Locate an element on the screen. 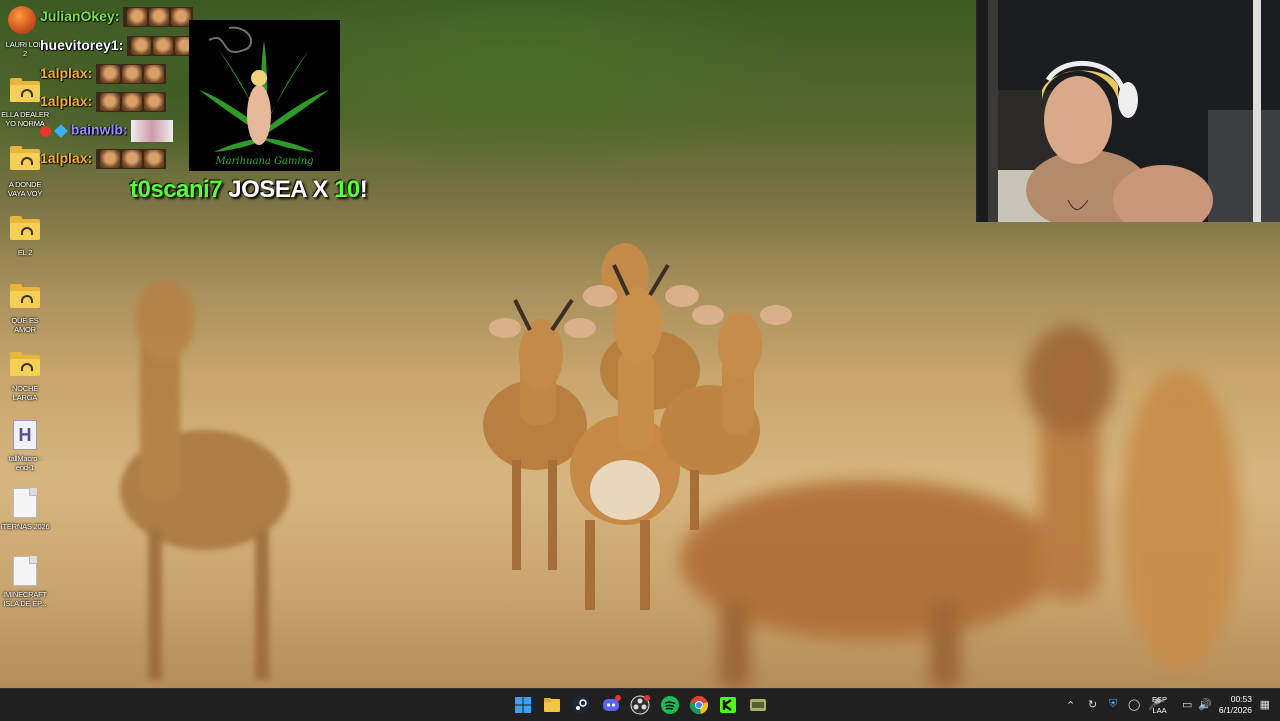 The width and height of the screenshot is (1280, 721). promo-image: Marihuana Gaming is located at coordinates (264, 95).